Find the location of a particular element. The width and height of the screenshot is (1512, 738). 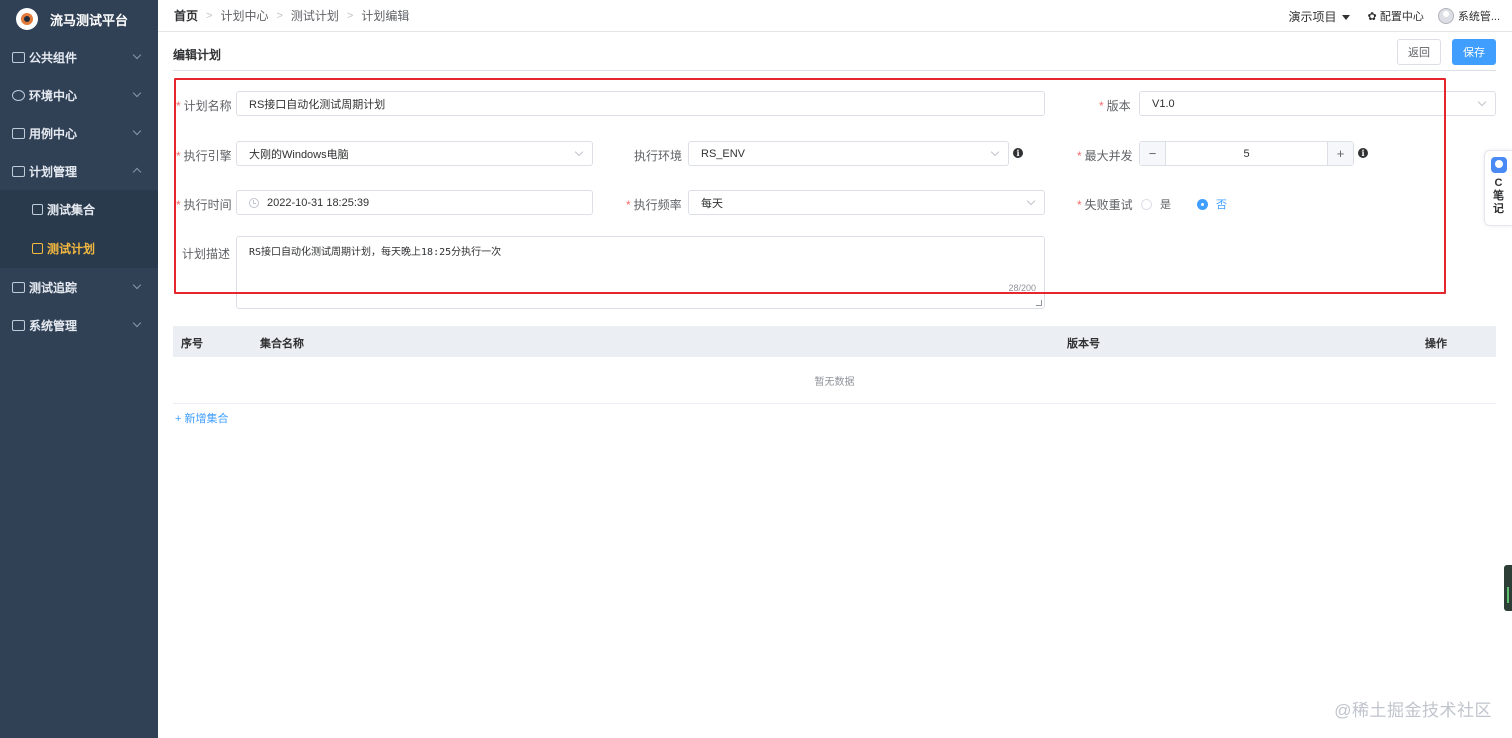

env-label: 执行环境 is located at coordinates (658, 155).